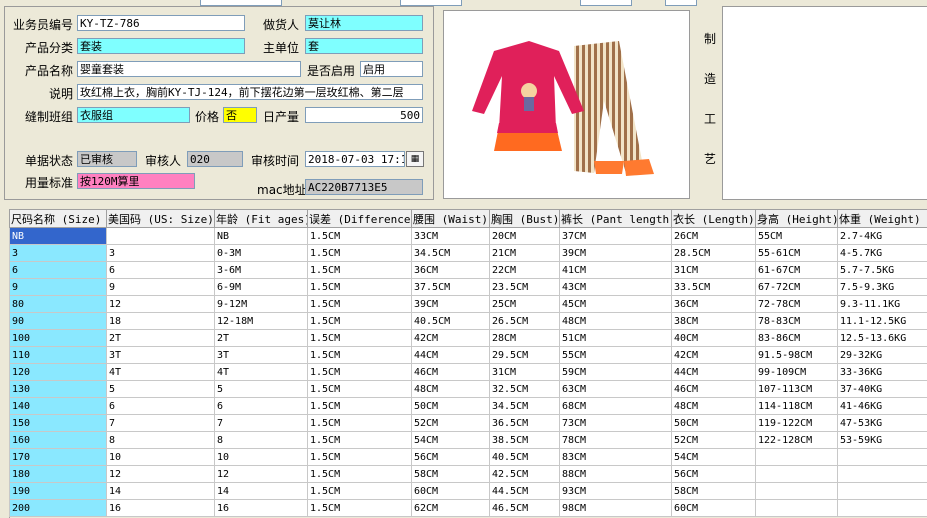 This screenshot has height=518, width=927. What do you see at coordinates (615, 372) in the screenshot?
I see `table-cell: 59CM` at bounding box center [615, 372].